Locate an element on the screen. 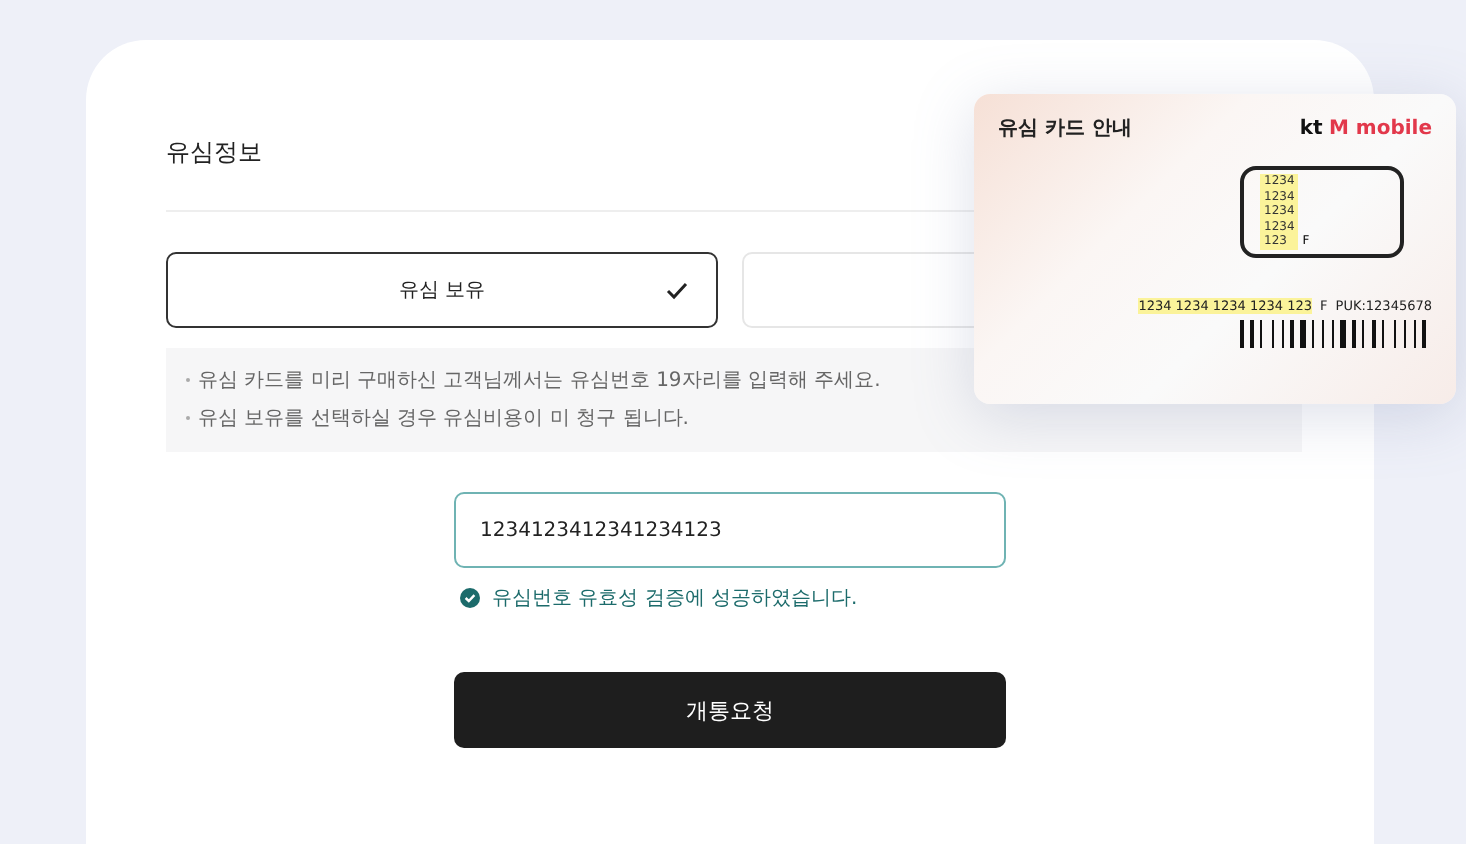  notice-text: 유심 카드를 미리 구매하신 고객님께서는 유심번호 19자리를 입력해 주세요. is located at coordinates (539, 381).